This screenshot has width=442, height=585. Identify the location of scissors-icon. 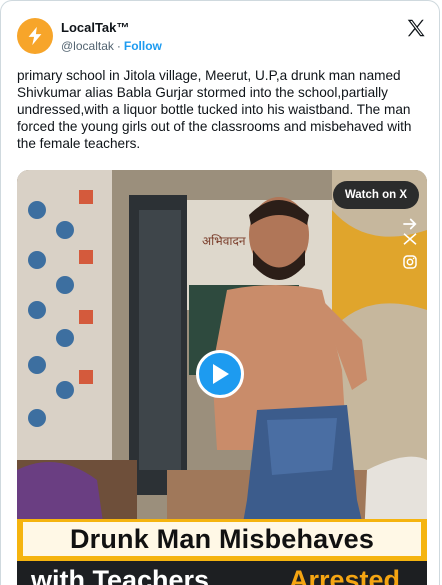
(410, 239).